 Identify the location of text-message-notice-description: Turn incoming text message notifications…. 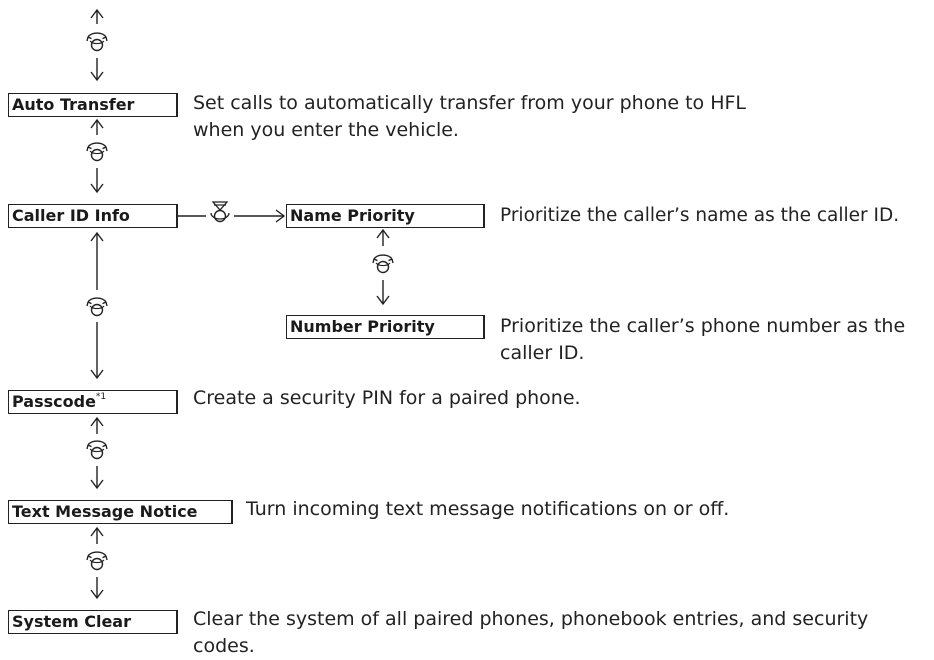
(488, 509).